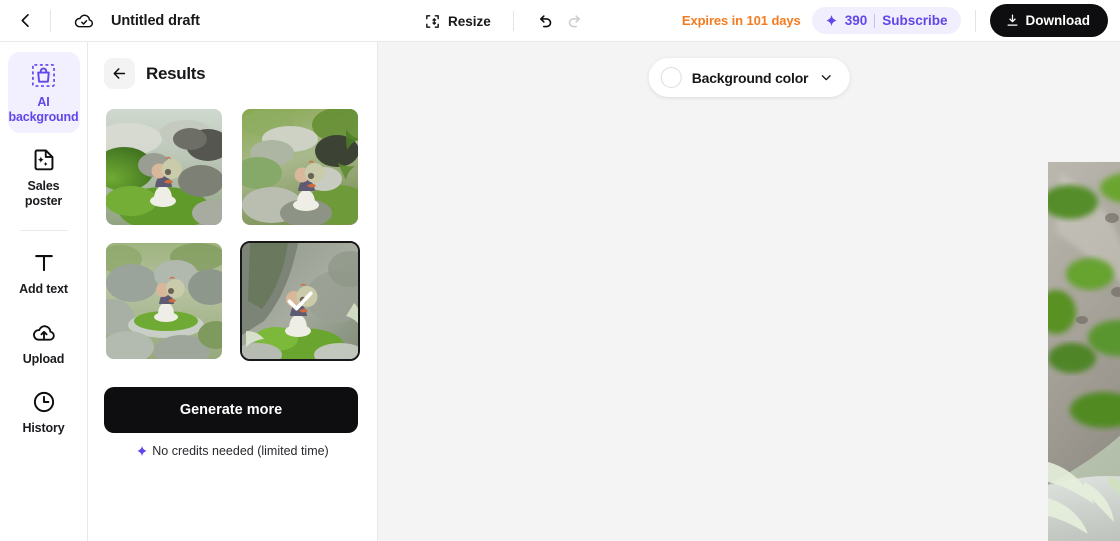  I want to click on check-icon, so click(300, 301).